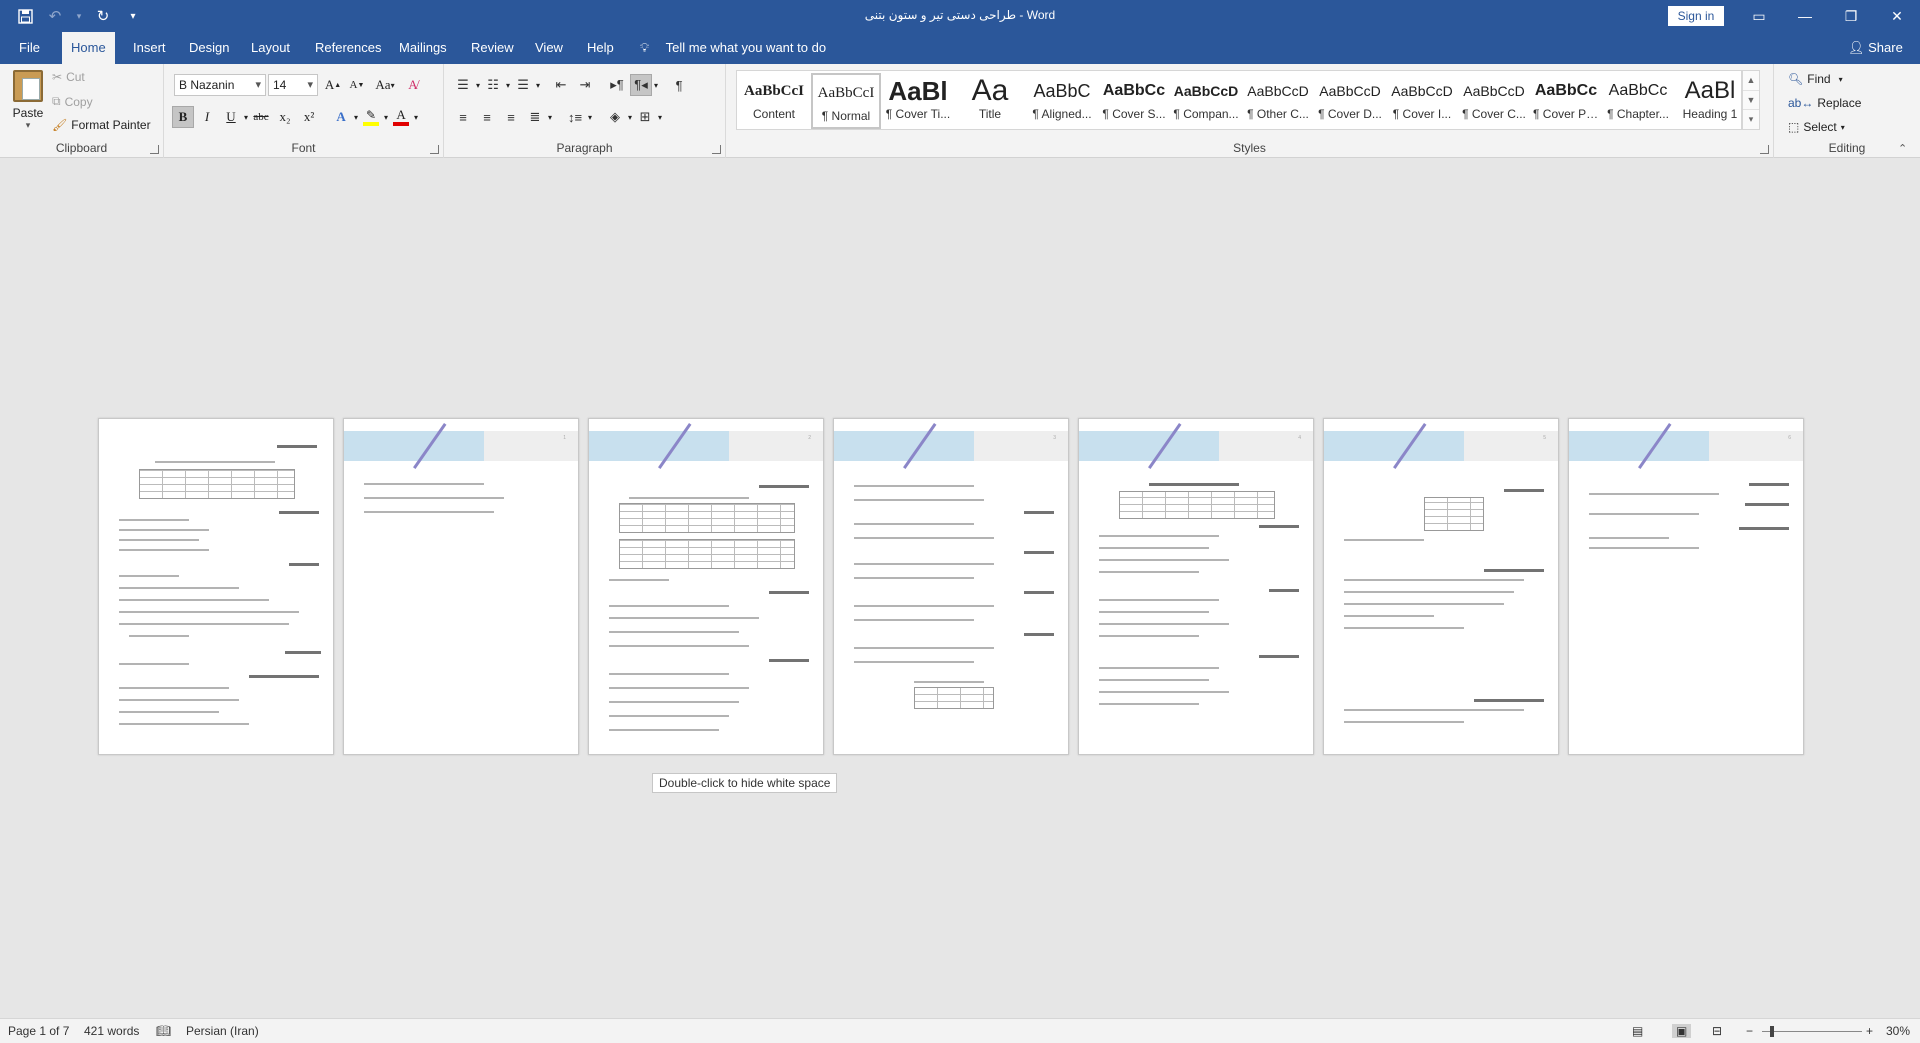 The image size is (1920, 1043). I want to click on tab-mailings: Mailings, so click(423, 48).